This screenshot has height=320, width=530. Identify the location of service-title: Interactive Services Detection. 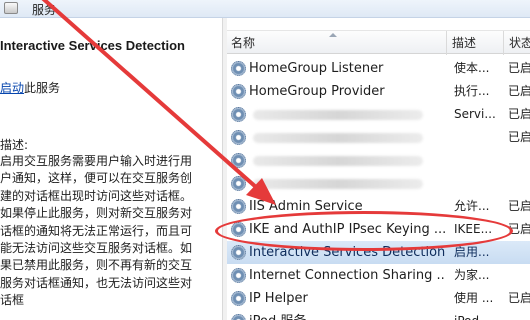
(92, 45).